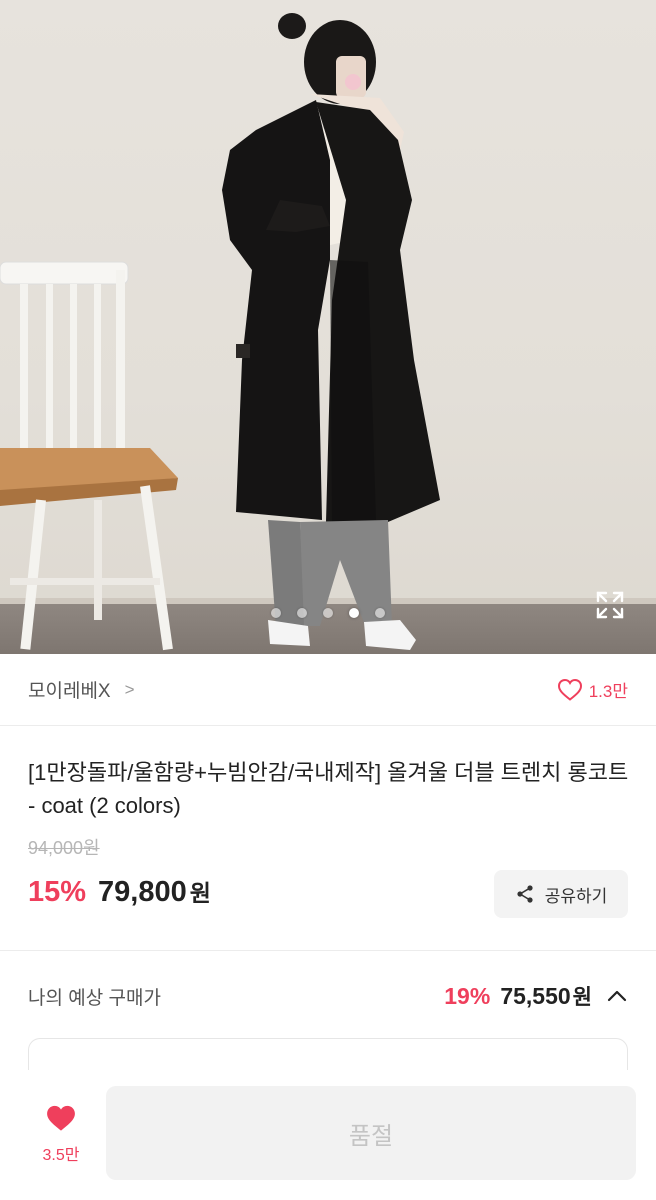  I want to click on store-like-count: 1.3만, so click(608, 691).